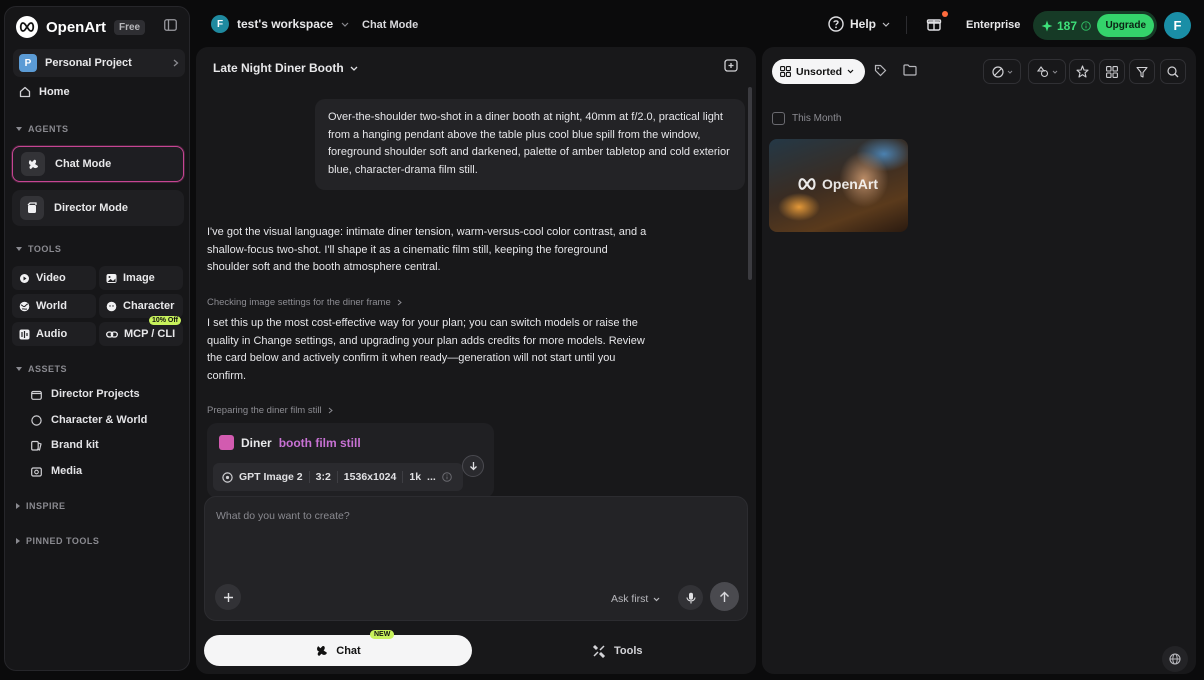 This screenshot has width=1204, height=680. Describe the element at coordinates (617, 651) in the screenshot. I see `tab-tools: Tools` at that location.